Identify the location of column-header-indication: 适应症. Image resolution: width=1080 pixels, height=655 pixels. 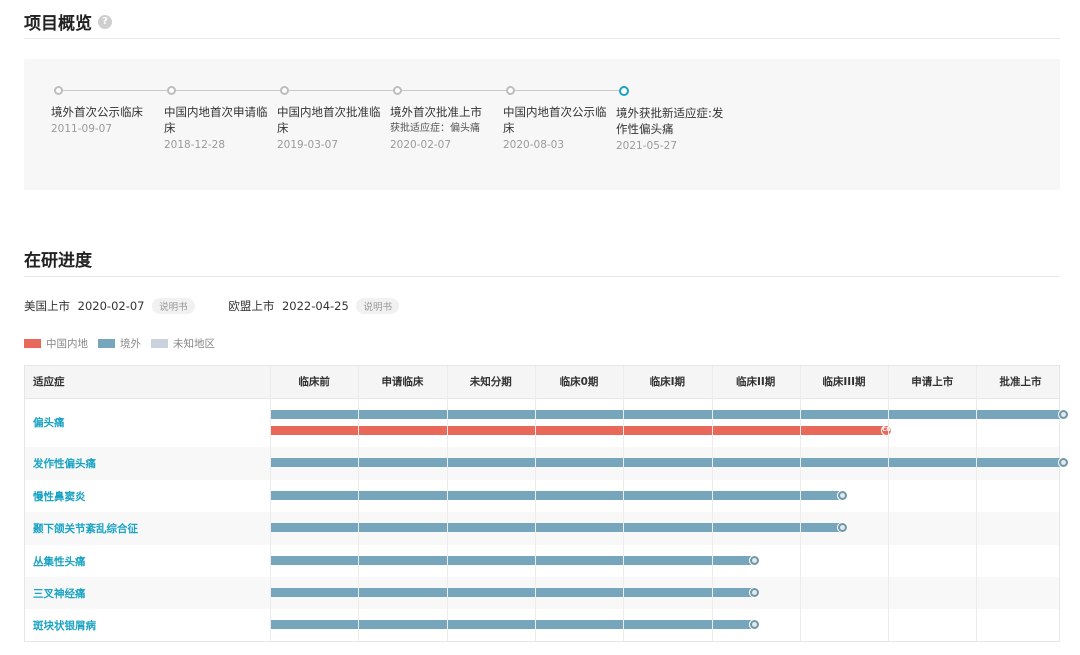
(49, 382).